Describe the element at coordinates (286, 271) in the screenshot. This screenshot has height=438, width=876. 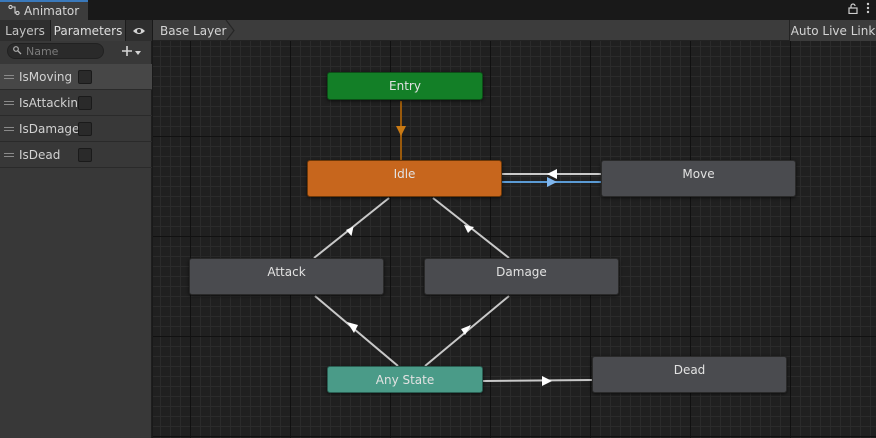
I see `state-label: Attack` at that location.